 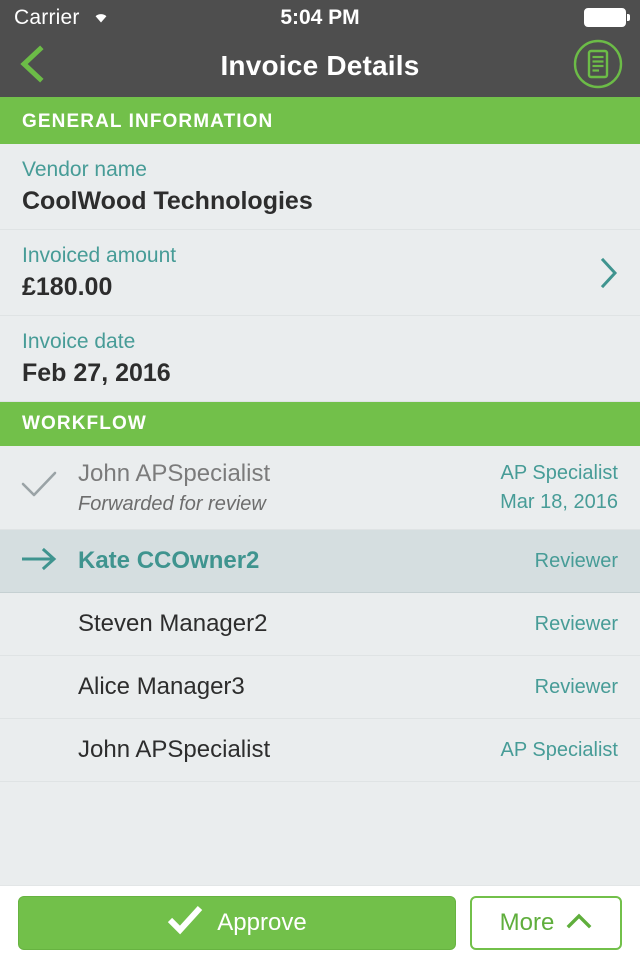 I want to click on workflow-row: John APSpecialist AP Specialist, so click(x=320, y=750).